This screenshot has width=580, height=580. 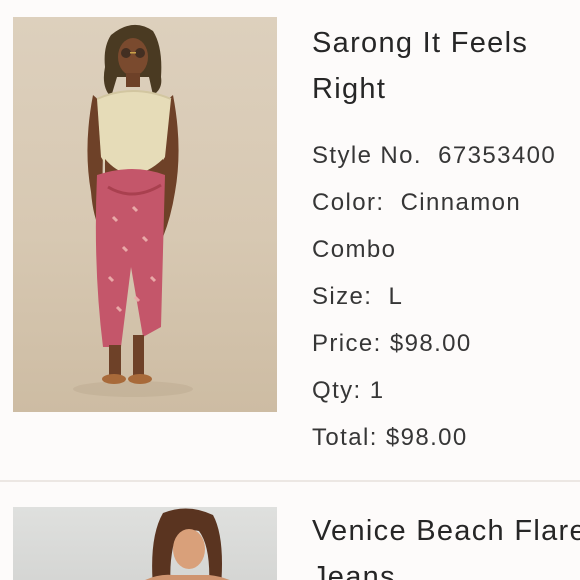 What do you see at coordinates (354, 570) in the screenshot?
I see `product-title-2-line-2: Jeans` at bounding box center [354, 570].